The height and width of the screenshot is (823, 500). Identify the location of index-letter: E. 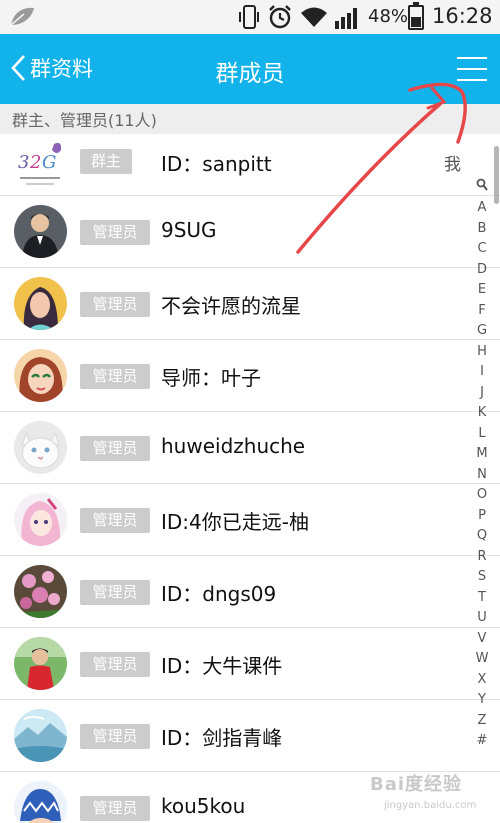
(482, 290).